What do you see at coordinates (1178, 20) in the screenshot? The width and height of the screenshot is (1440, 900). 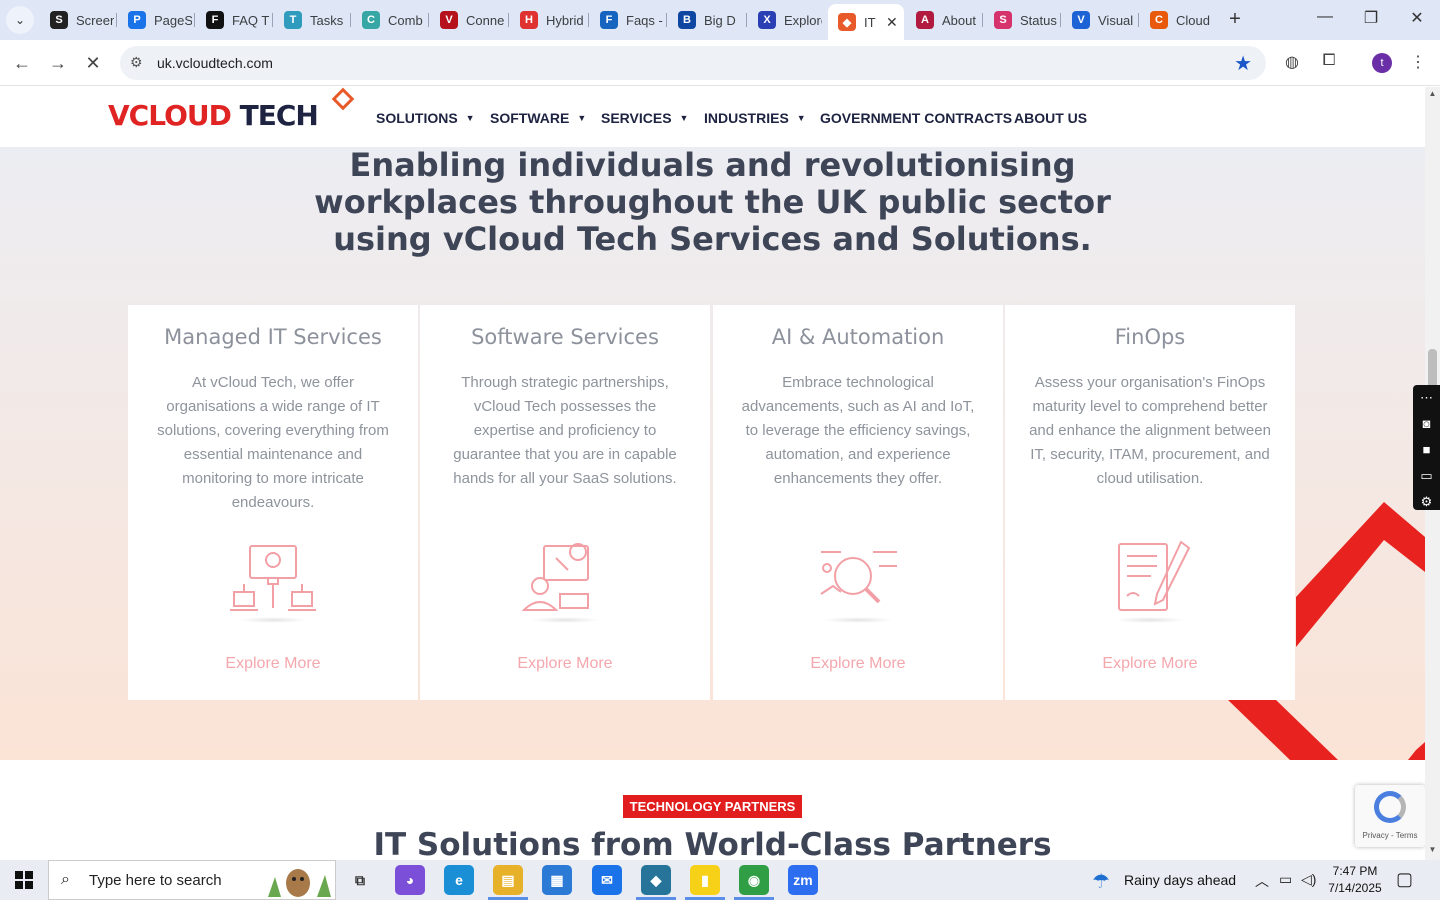 I see `browser-tab: C Cloud` at bounding box center [1178, 20].